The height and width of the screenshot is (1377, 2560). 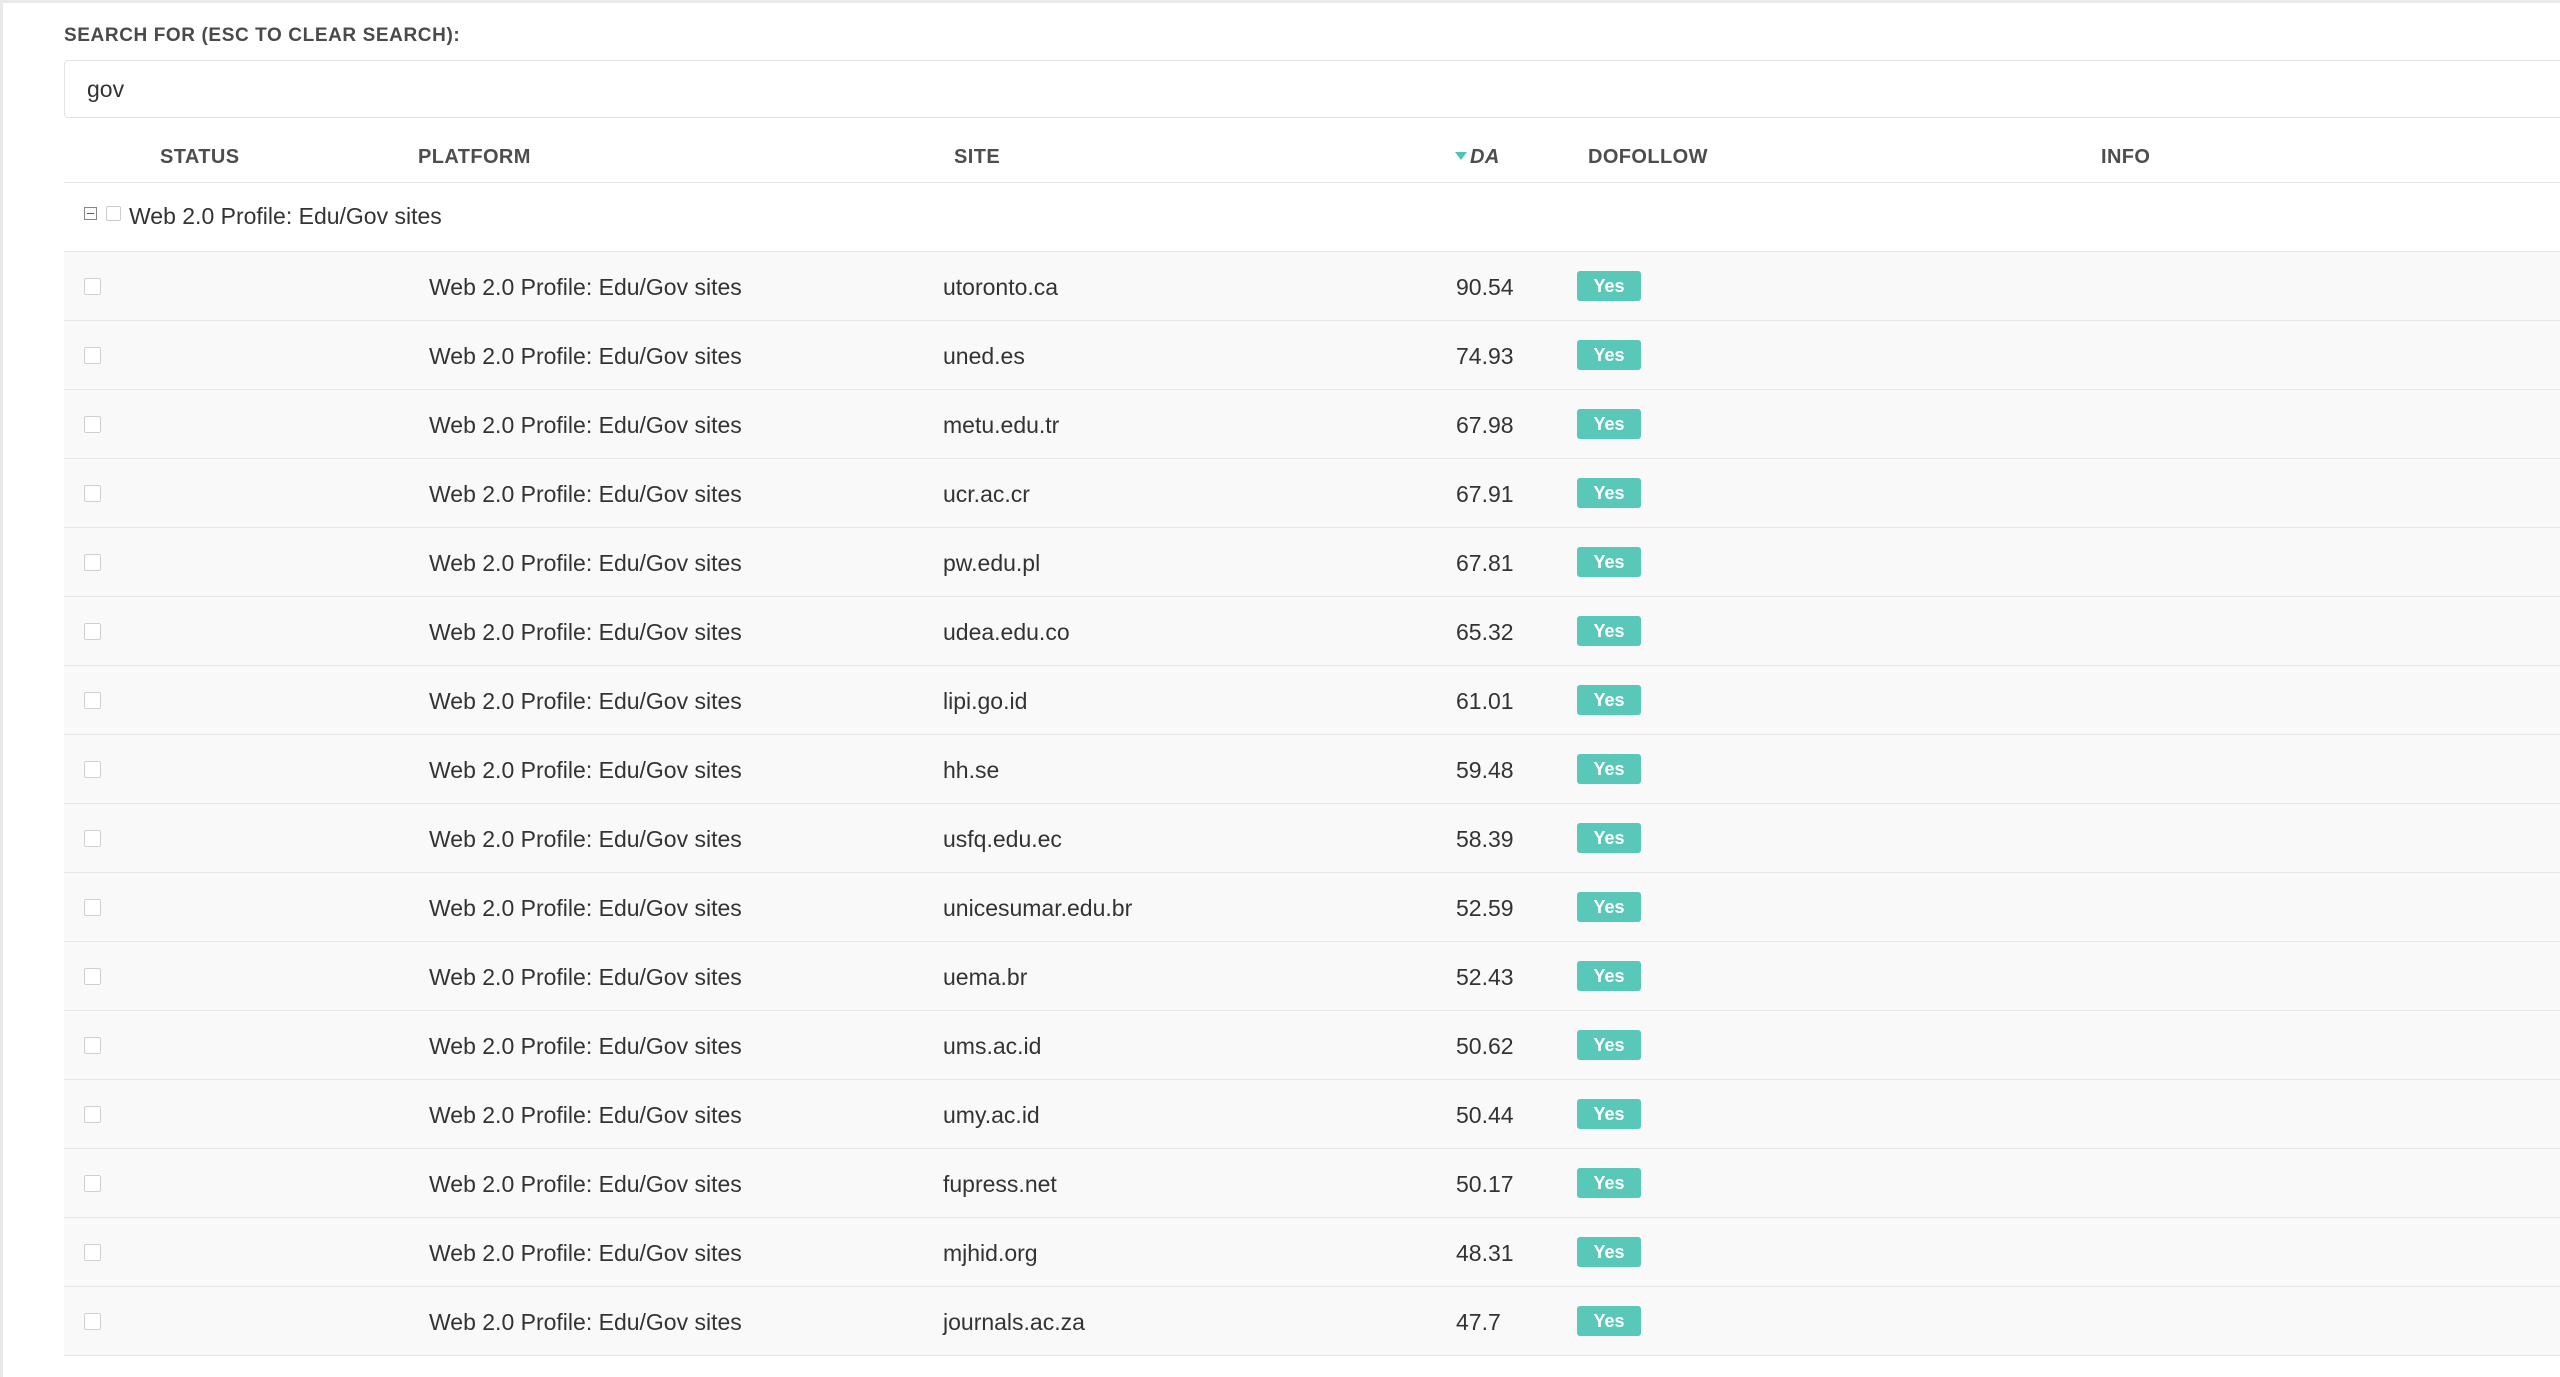 I want to click on row-da: 67.98, so click(x=1485, y=425).